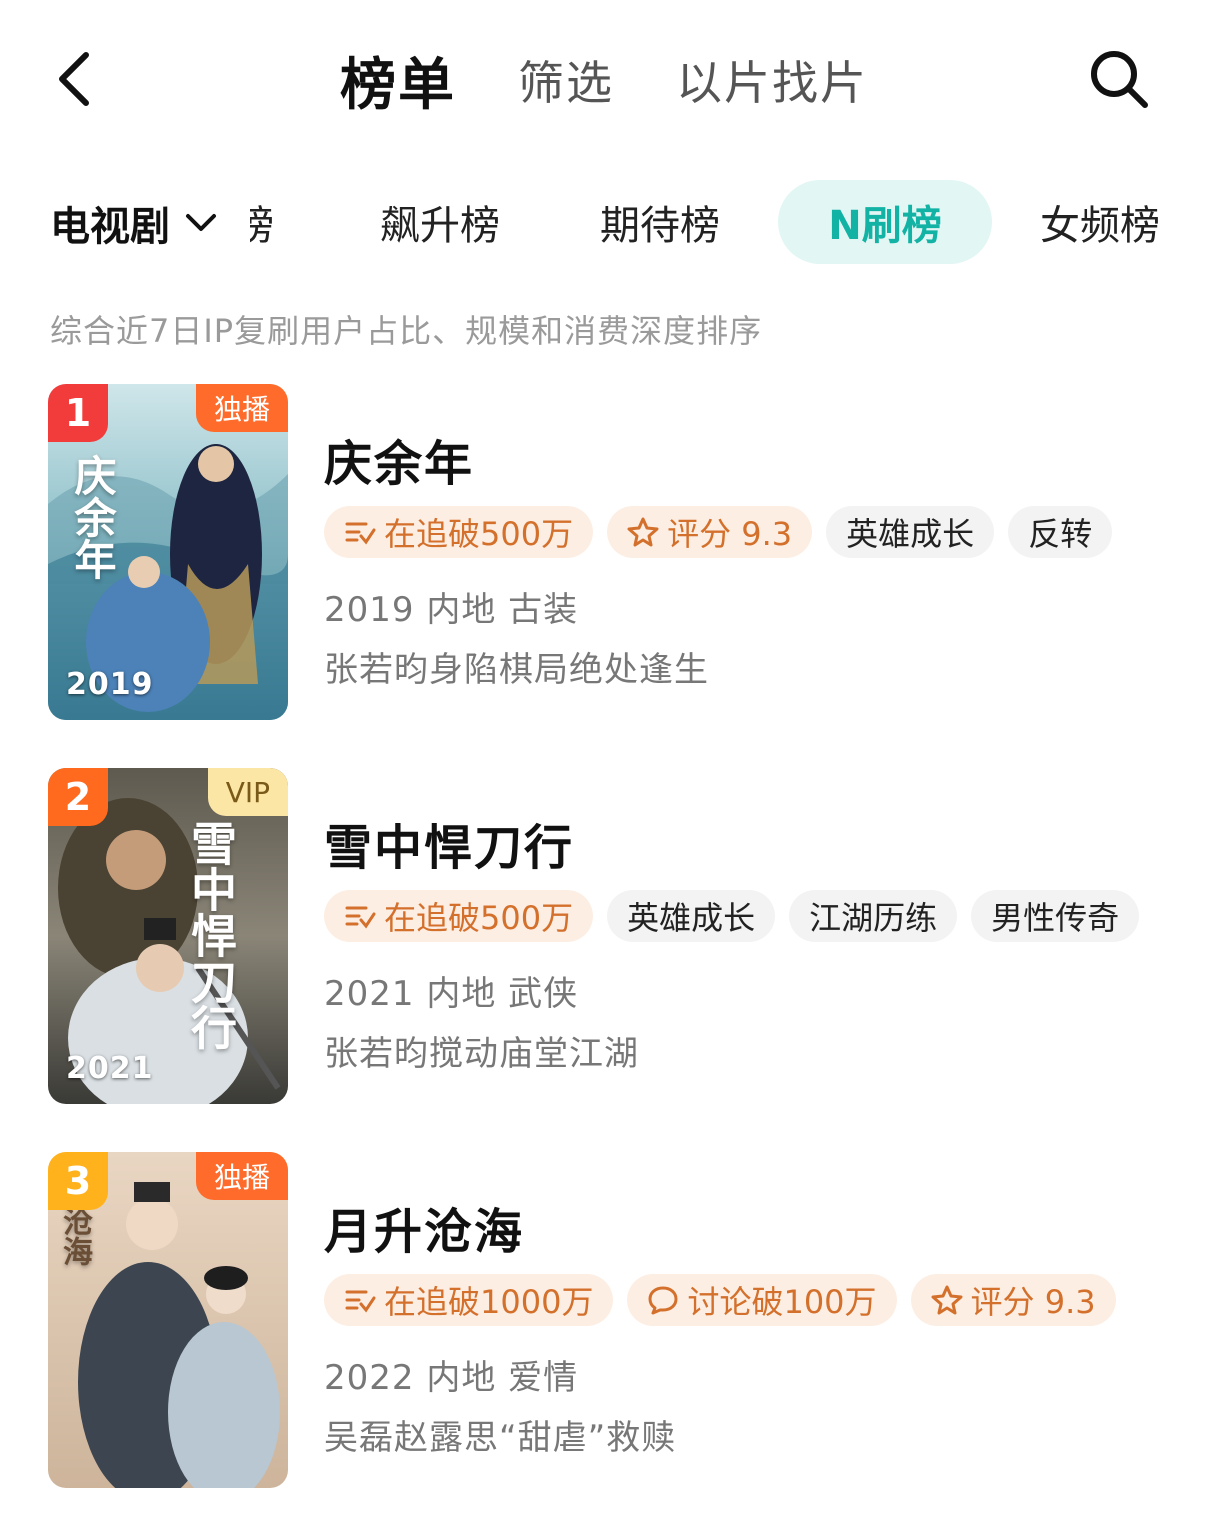 The width and height of the screenshot is (1206, 1532). I want to click on poster-image: 庆余年 1 独播 2019, so click(168, 552).